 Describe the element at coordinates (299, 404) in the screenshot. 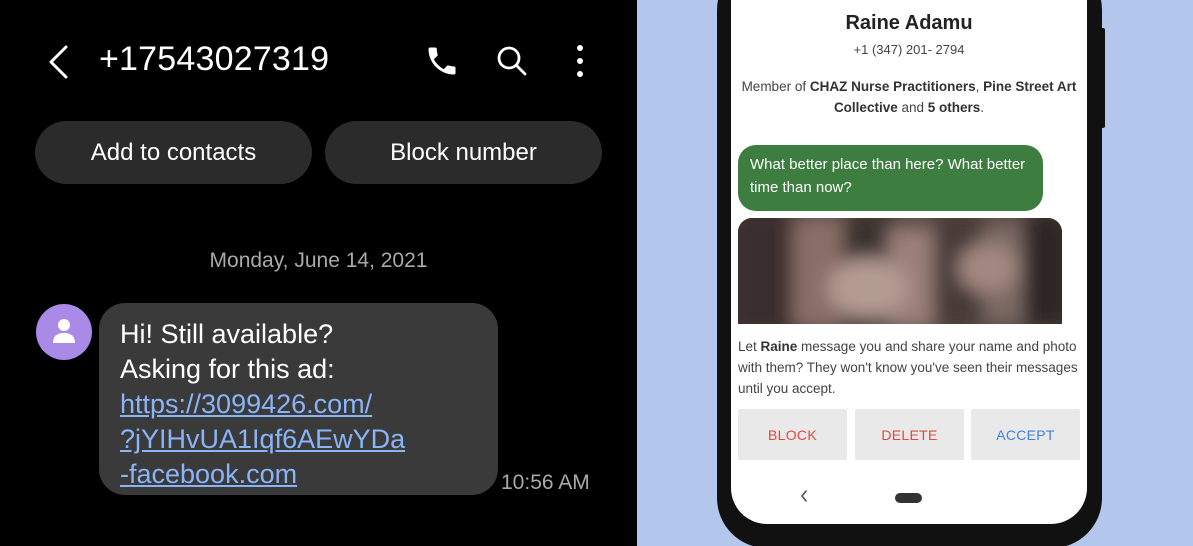

I see `message-link: https://3099426.com/` at that location.